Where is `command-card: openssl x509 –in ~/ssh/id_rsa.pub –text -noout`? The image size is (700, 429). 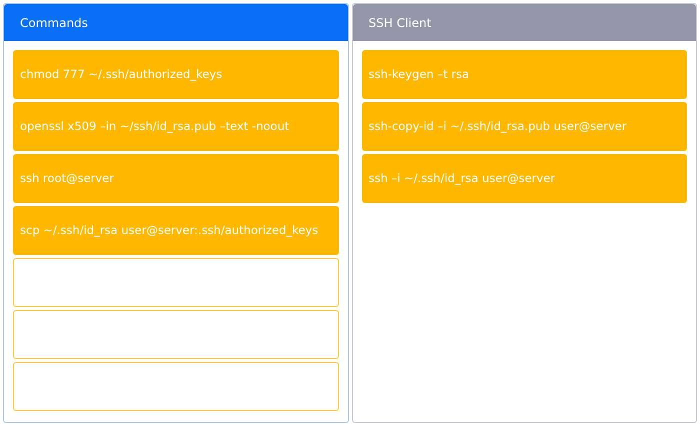
command-card: openssl x509 –in ~/ssh/id_rsa.pub –text -noout is located at coordinates (175, 126).